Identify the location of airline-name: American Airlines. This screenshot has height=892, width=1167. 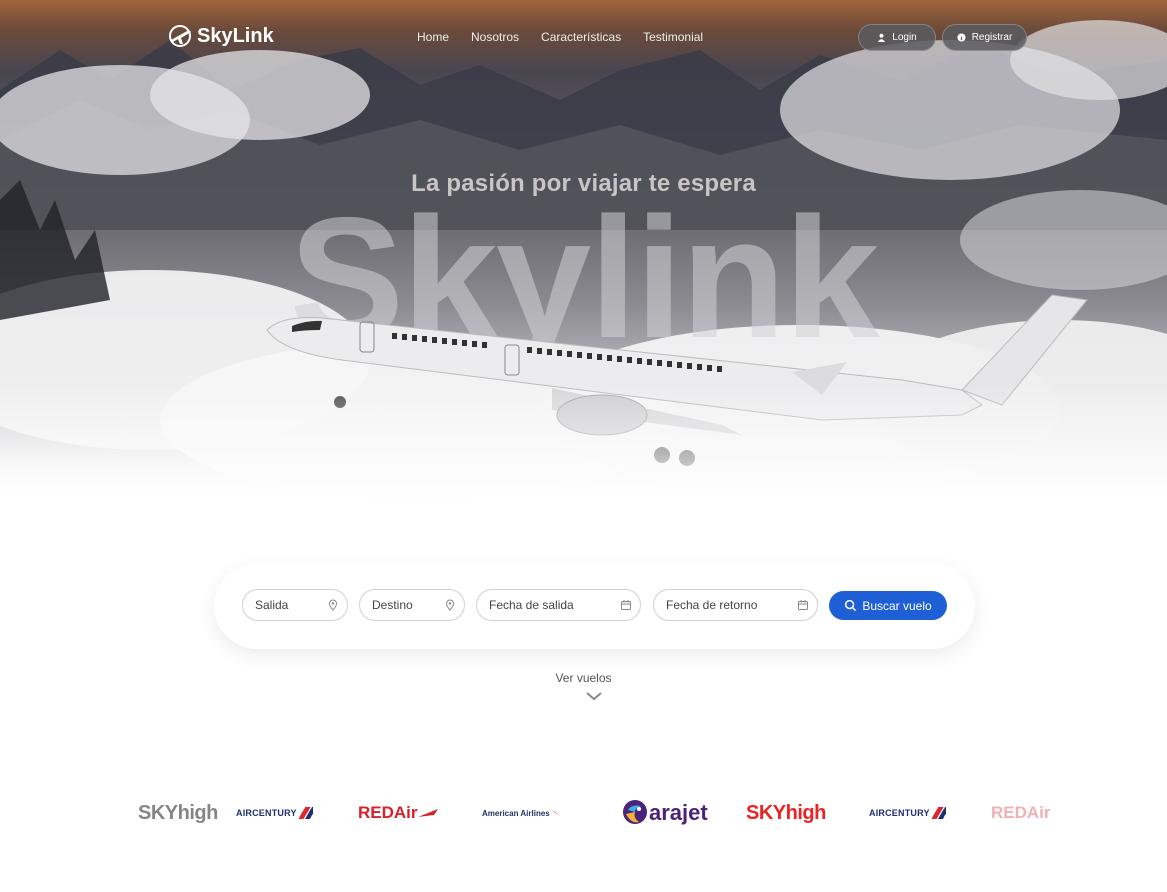
(516, 813).